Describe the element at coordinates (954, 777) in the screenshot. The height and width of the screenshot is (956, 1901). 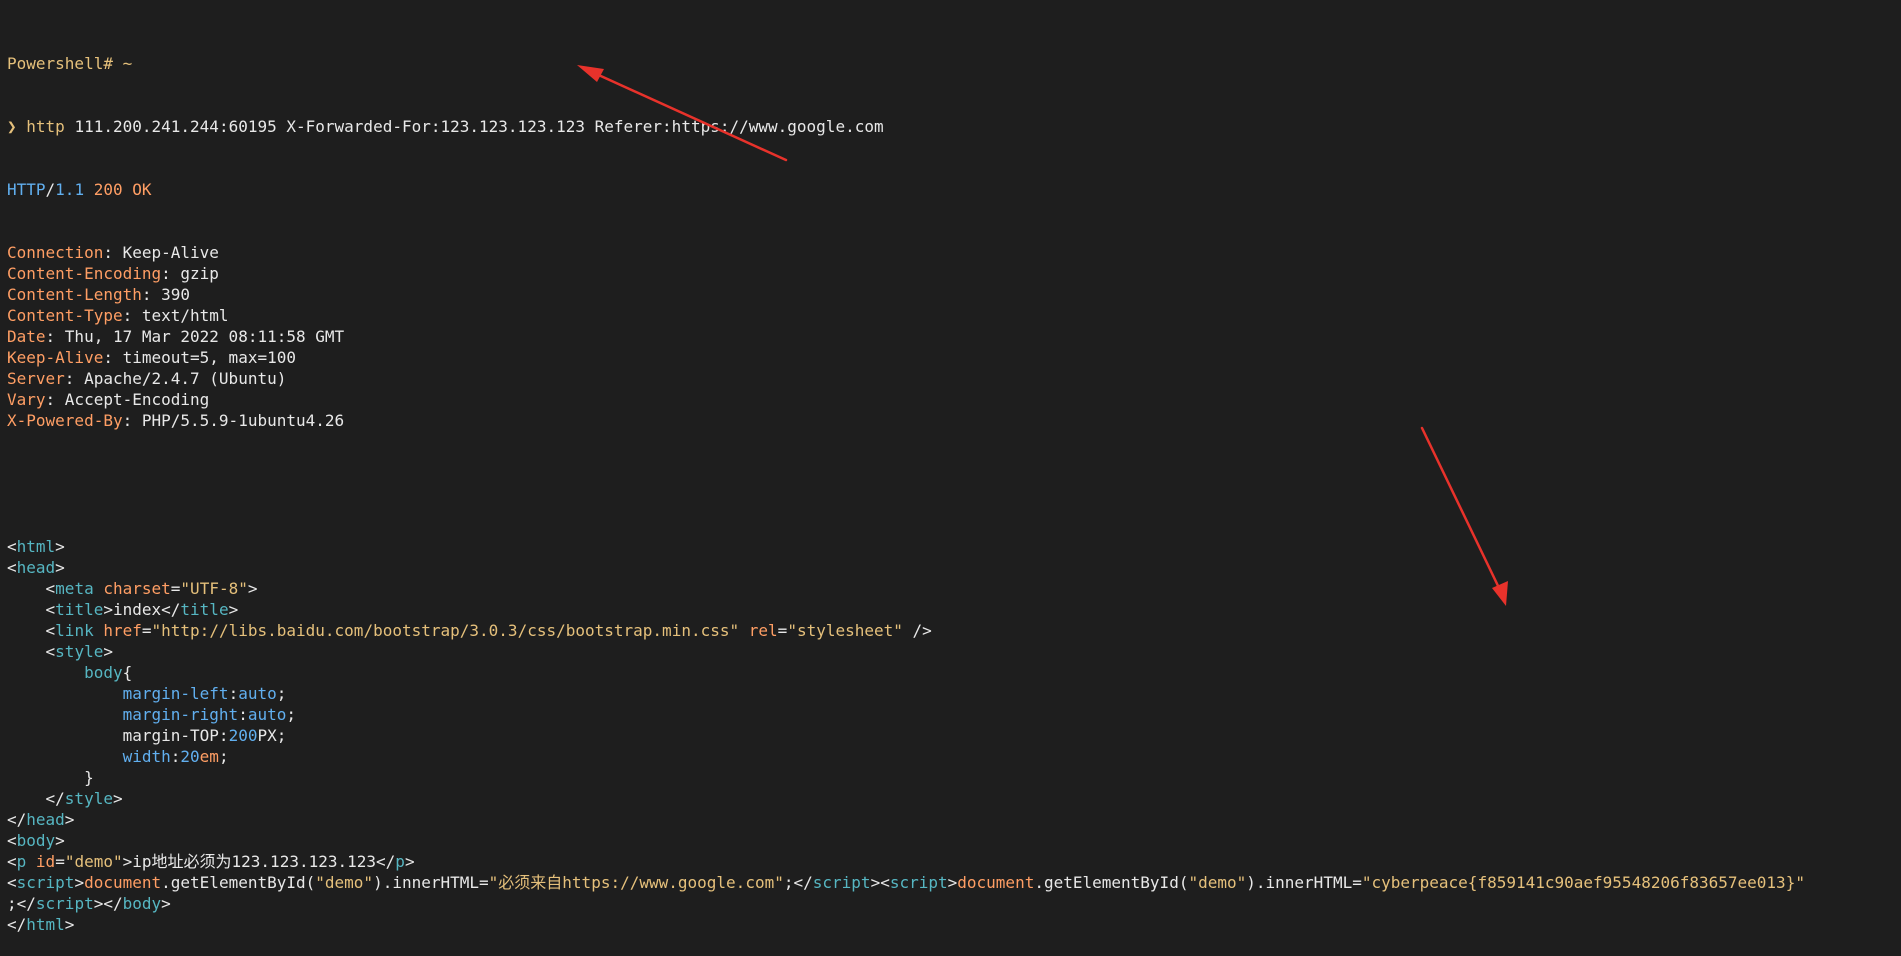
I see `code-line: }` at that location.